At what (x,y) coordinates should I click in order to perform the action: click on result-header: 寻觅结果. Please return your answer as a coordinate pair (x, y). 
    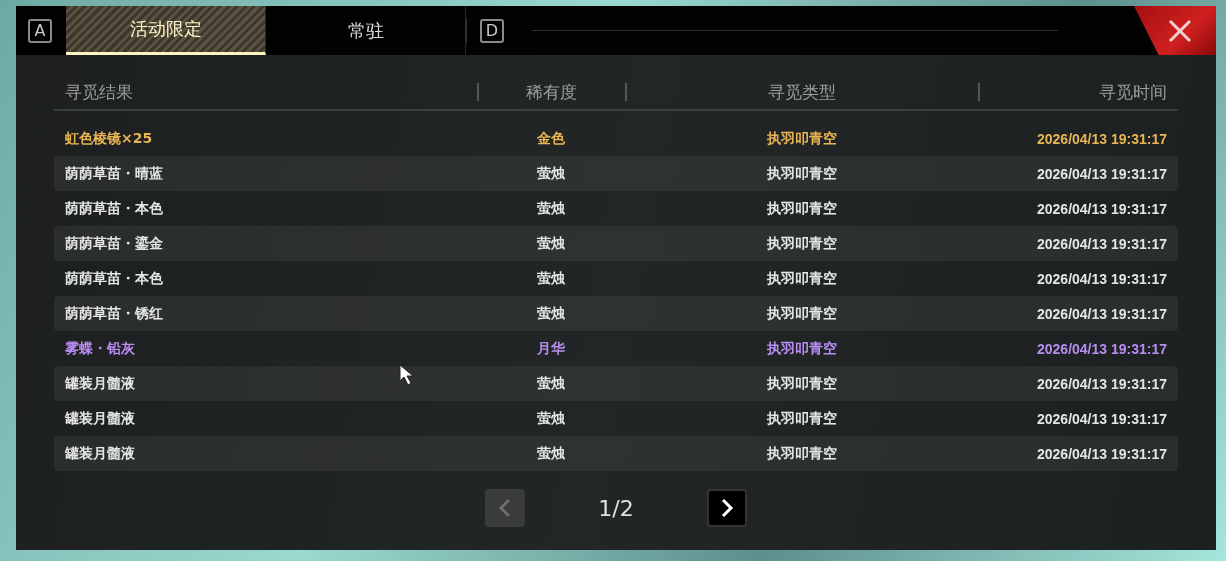
    Looking at the image, I should click on (99, 92).